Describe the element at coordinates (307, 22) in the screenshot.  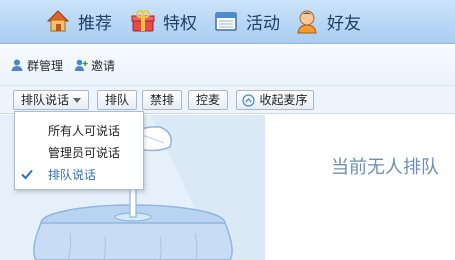
I see `friend-avatar-icon` at that location.